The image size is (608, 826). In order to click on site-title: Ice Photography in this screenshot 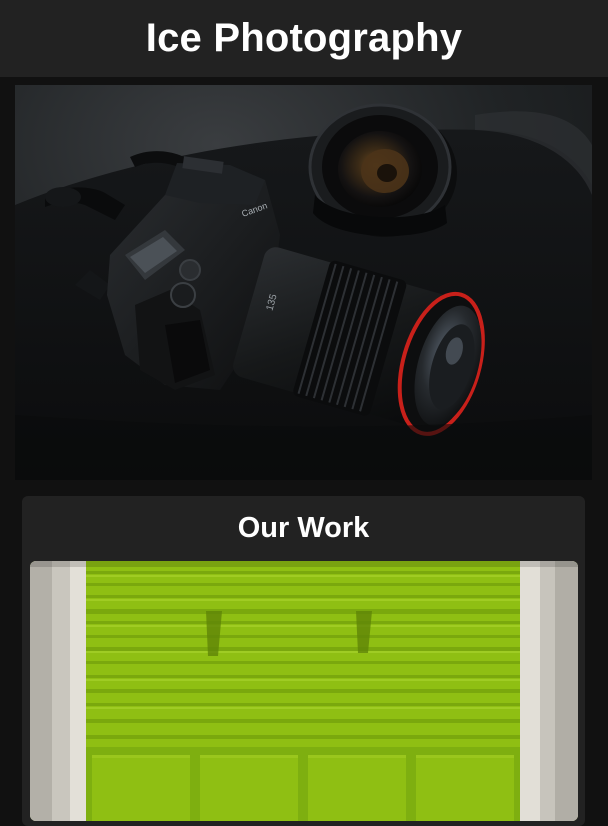, I will do `click(304, 38)`.